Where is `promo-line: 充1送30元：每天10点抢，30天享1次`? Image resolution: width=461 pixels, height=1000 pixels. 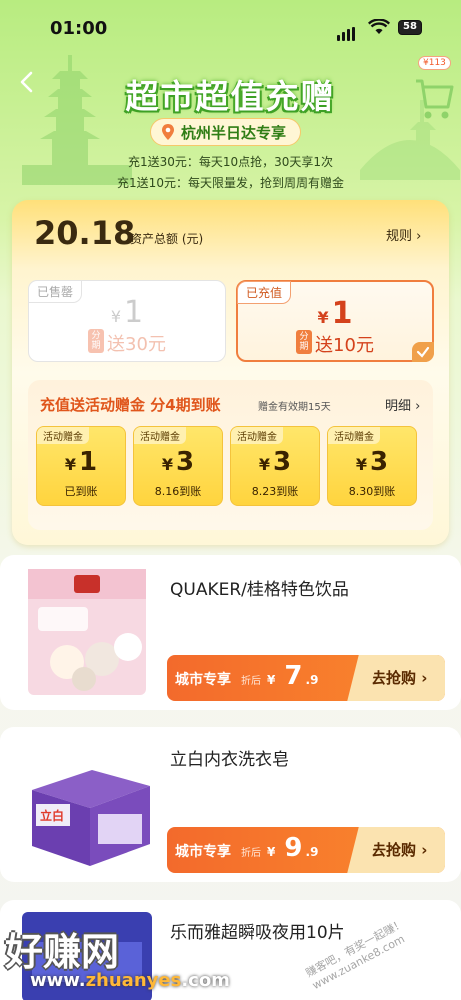
promo-line: 充1送30元：每天10点抢，30天享1次 is located at coordinates (230, 162).